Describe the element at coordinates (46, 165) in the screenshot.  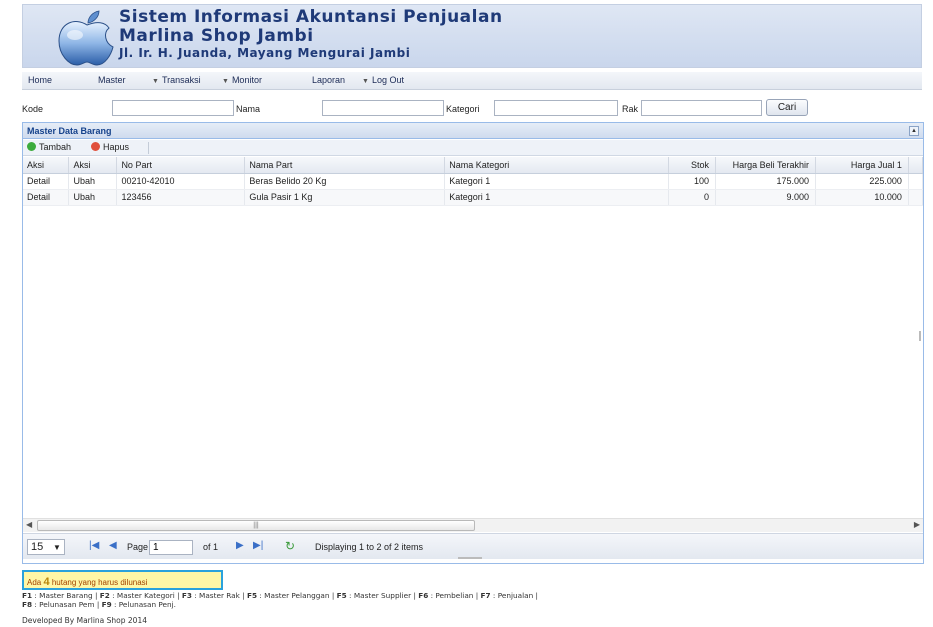
I see `col-aksi-1: Aksi` at that location.